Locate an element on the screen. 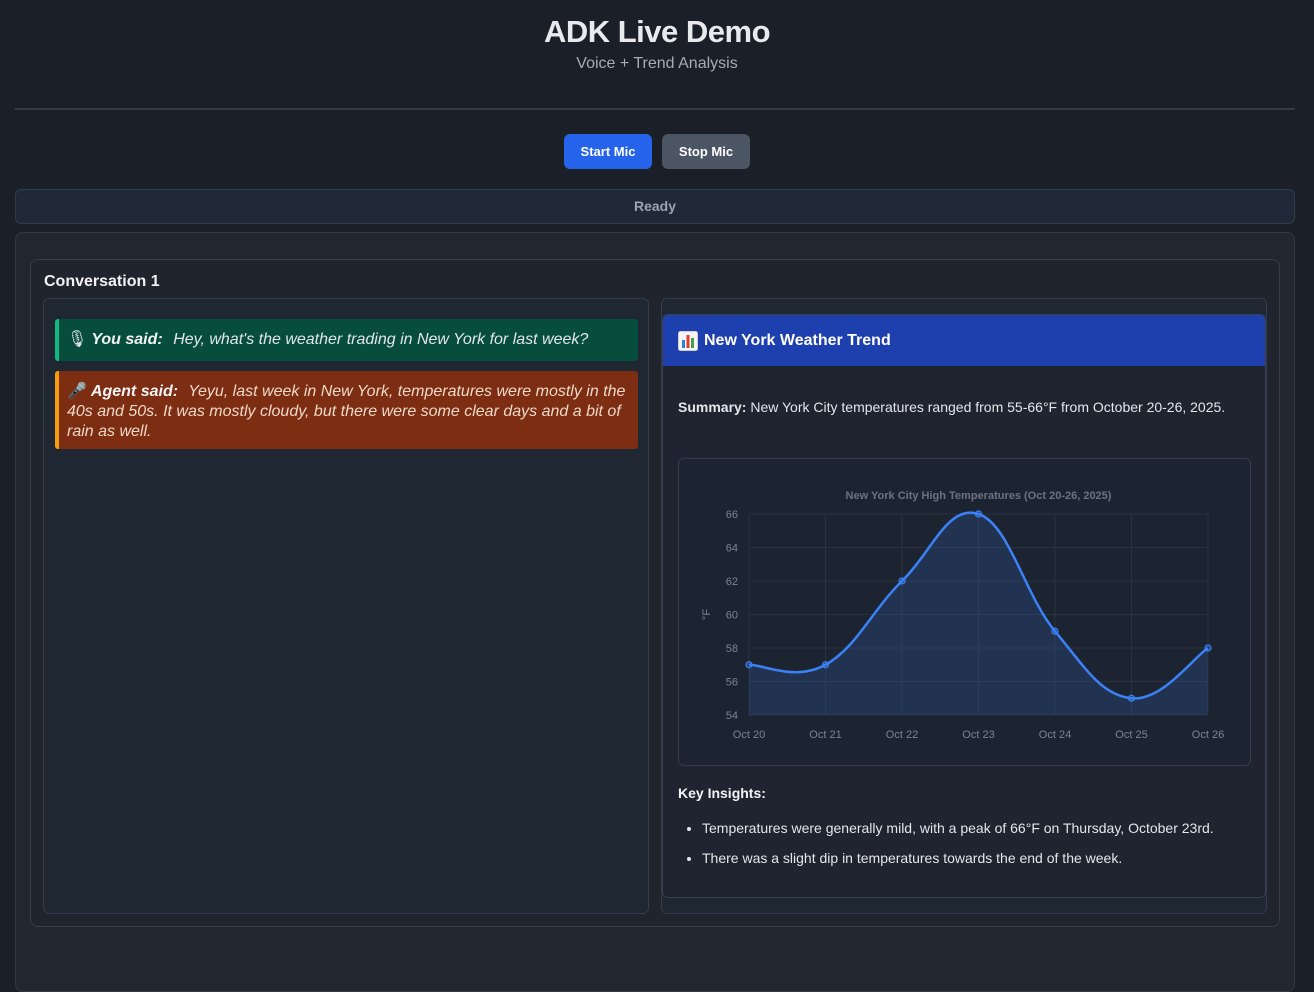 This screenshot has height=992, width=1314. x-tick-label: Oct 21 is located at coordinates (825, 735).